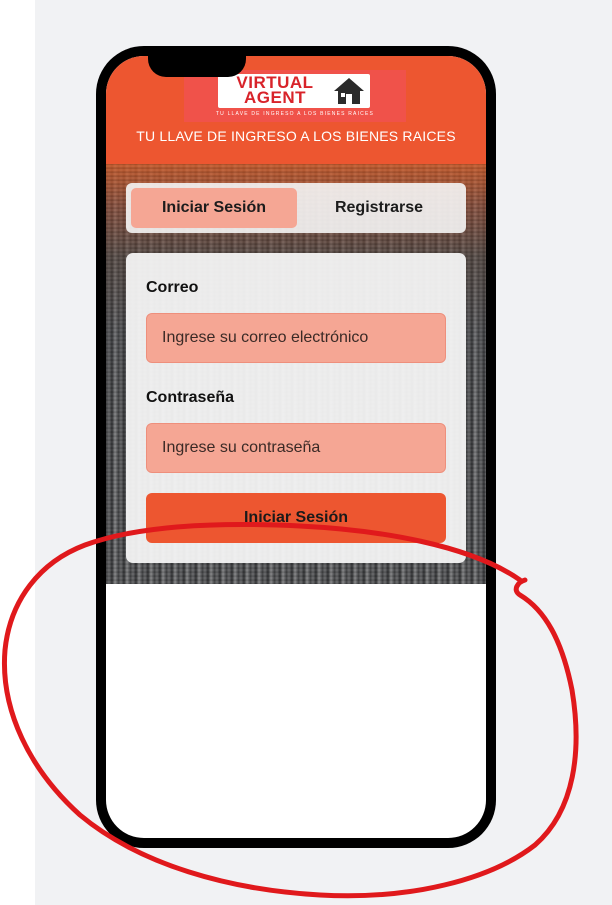 The width and height of the screenshot is (612, 905). What do you see at coordinates (349, 91) in the screenshot?
I see `house-icon` at bounding box center [349, 91].